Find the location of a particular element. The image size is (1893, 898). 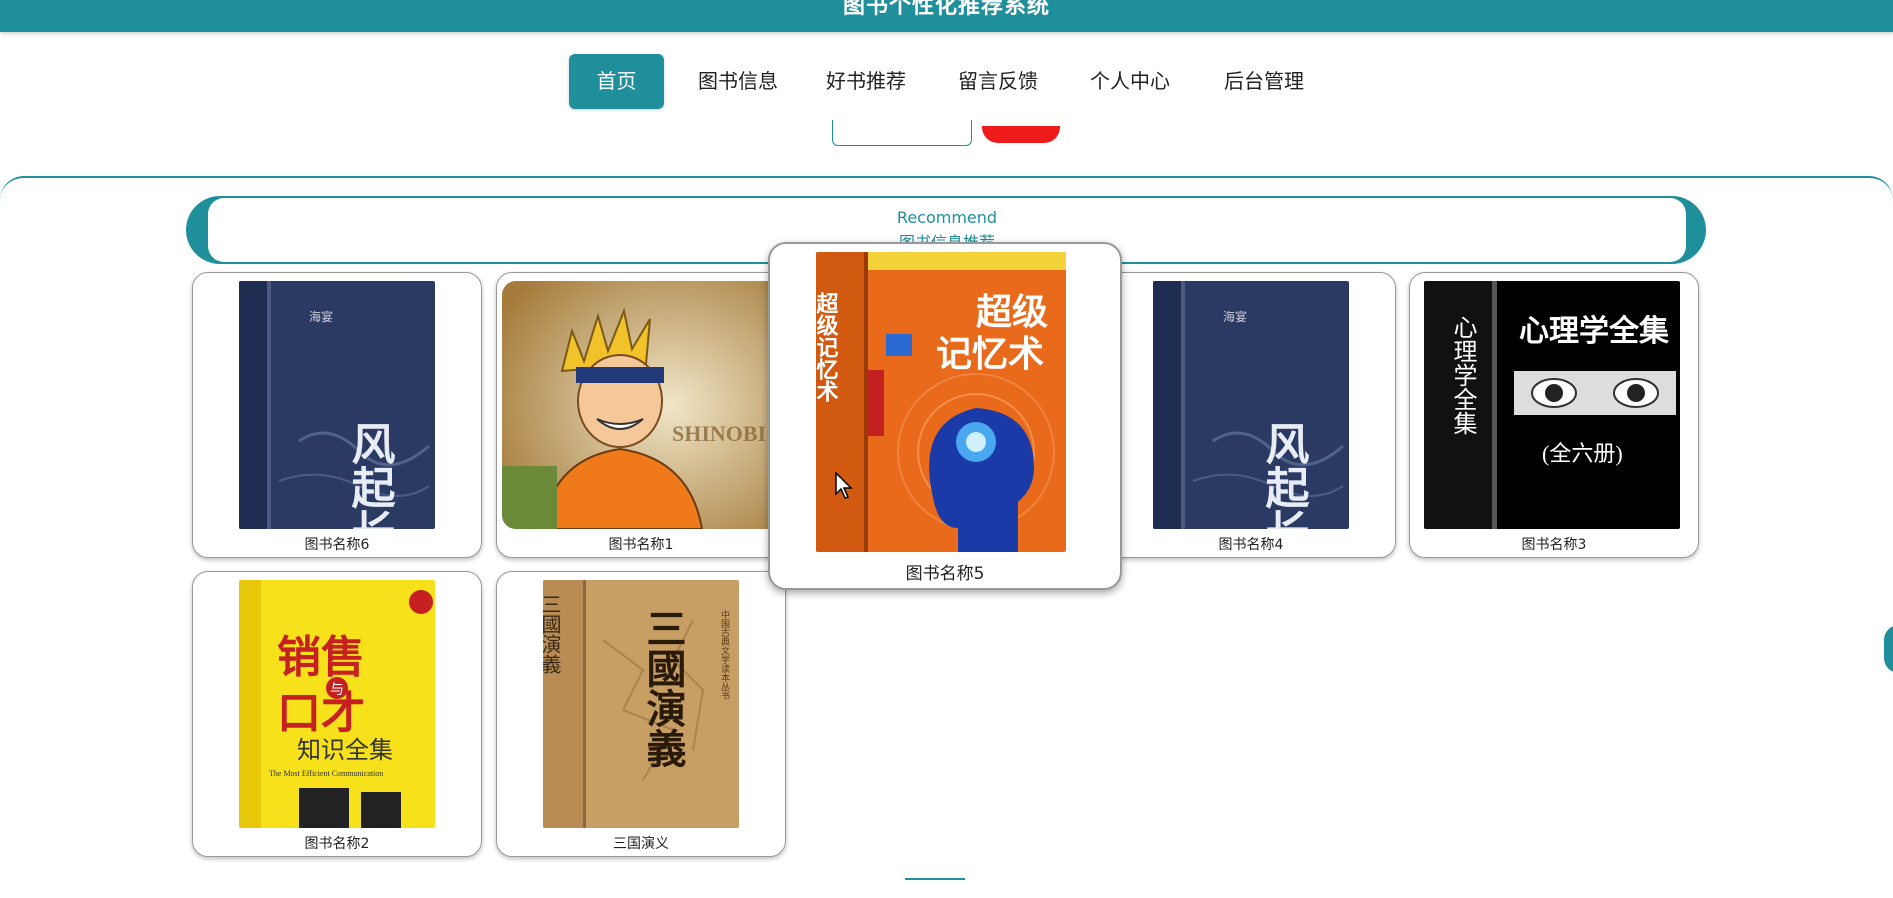

book-card-hovered: 超级记忆术 超级 记忆术 图书名称5 is located at coordinates (945, 416).